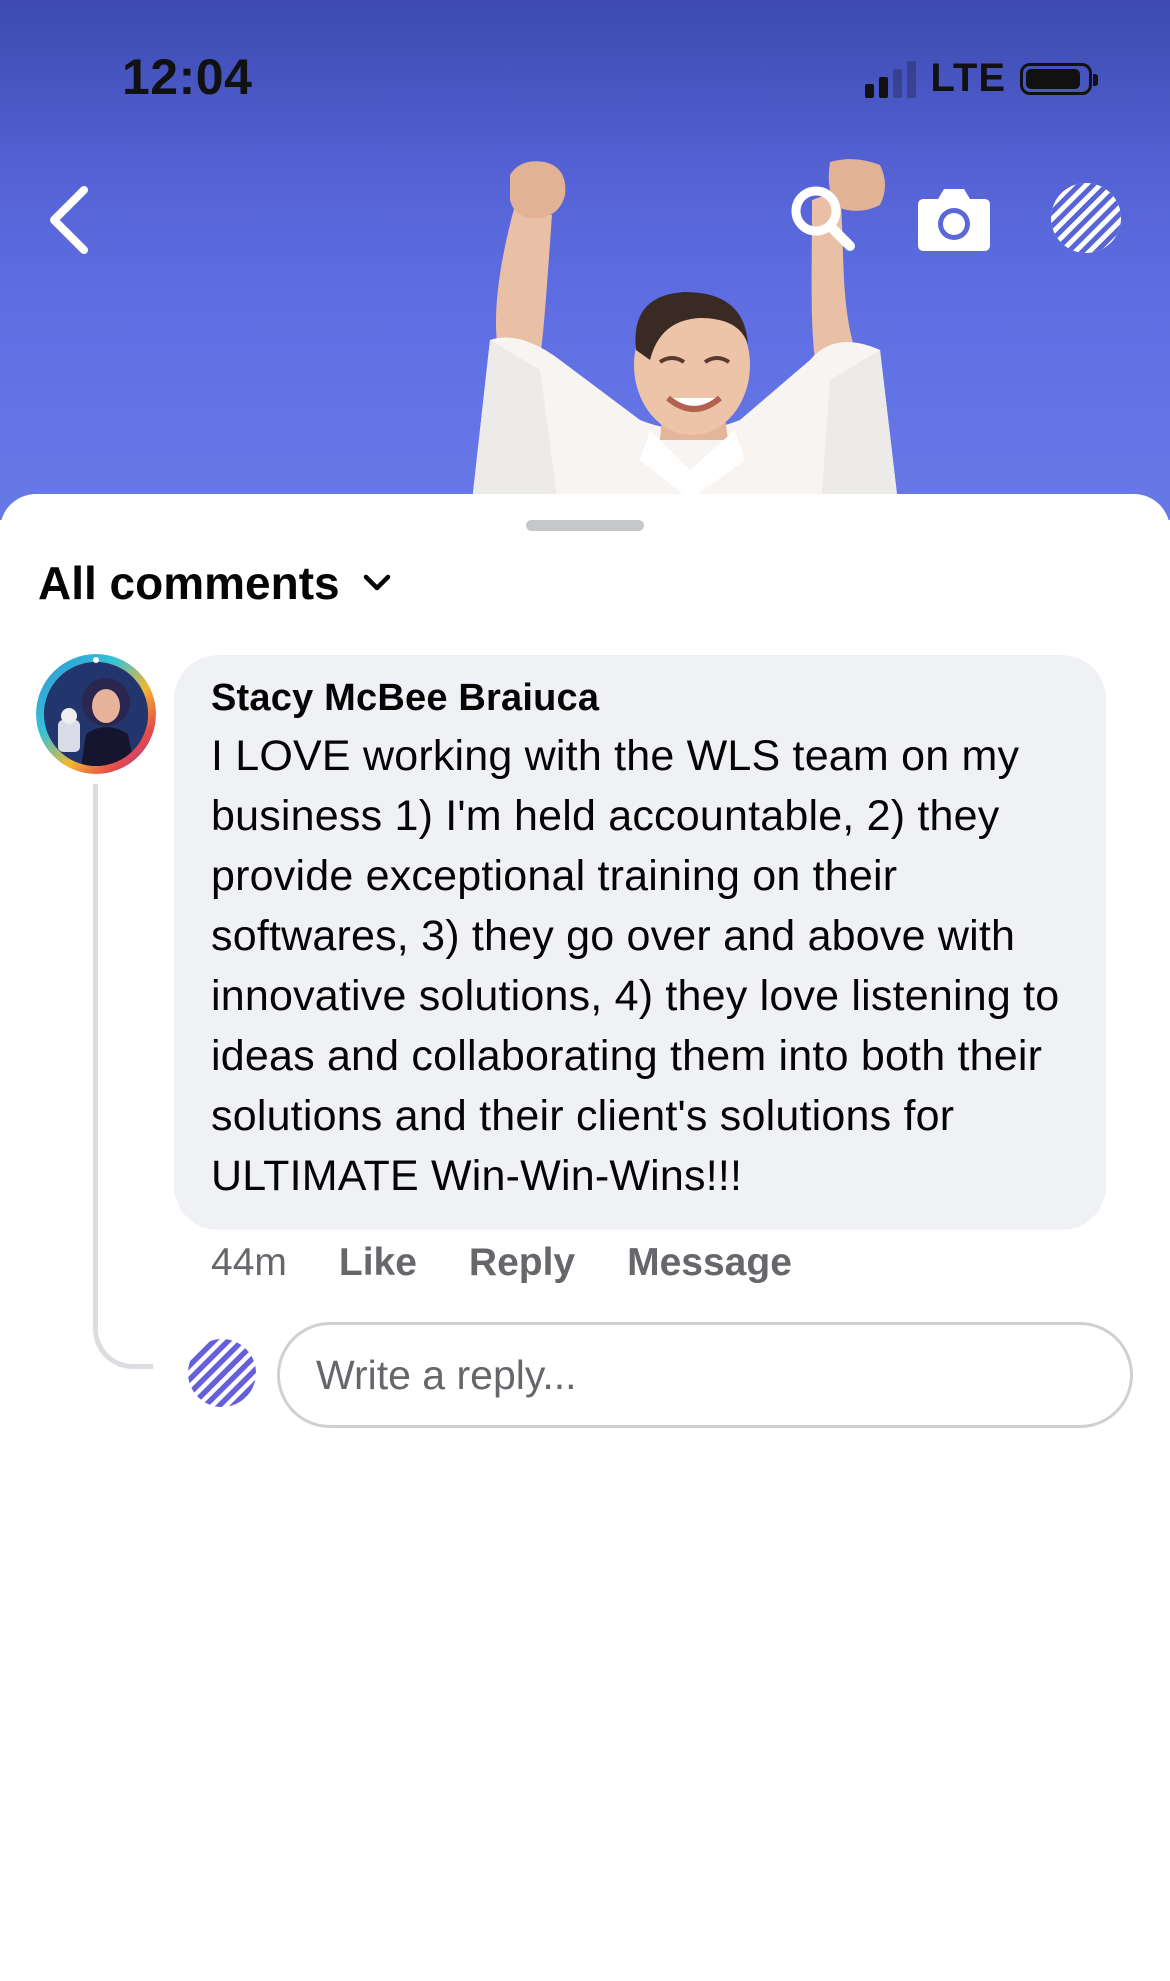 The width and height of the screenshot is (1170, 1981). I want to click on comment-timestamp: 44m, so click(249, 1263).